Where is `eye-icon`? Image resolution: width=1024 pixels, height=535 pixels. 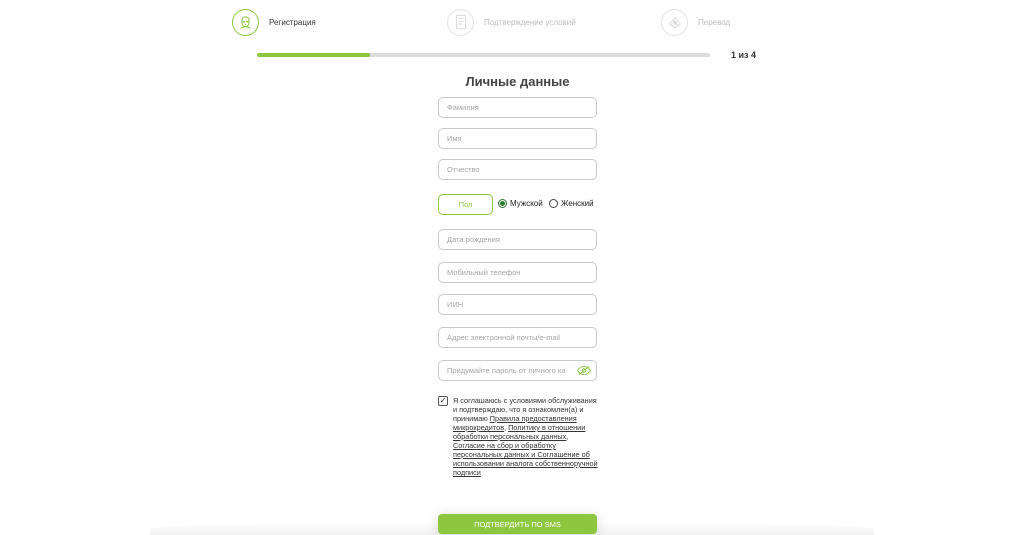
eye-icon is located at coordinates (584, 371).